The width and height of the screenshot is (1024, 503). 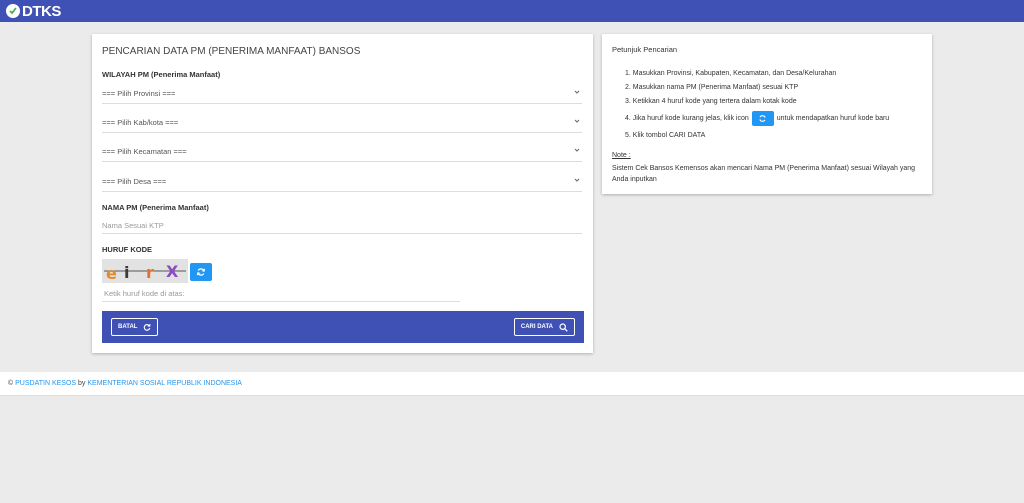 What do you see at coordinates (140, 122) in the screenshot?
I see `kabkota-select-value: === Pilih Kab/kota ===` at bounding box center [140, 122].